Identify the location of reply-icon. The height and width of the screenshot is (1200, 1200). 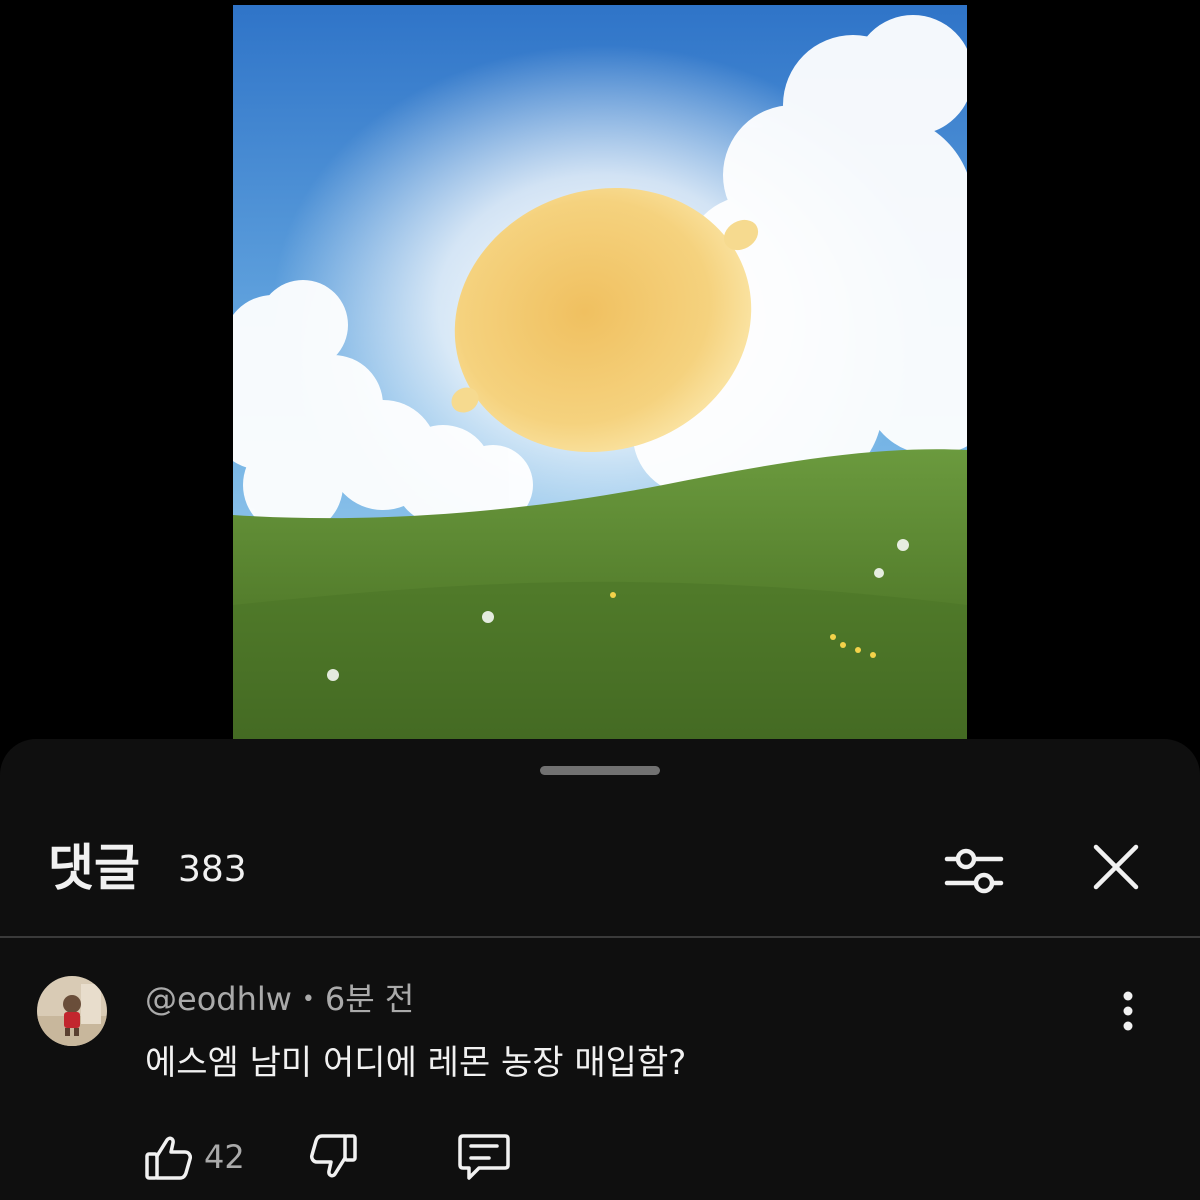
(484, 1157).